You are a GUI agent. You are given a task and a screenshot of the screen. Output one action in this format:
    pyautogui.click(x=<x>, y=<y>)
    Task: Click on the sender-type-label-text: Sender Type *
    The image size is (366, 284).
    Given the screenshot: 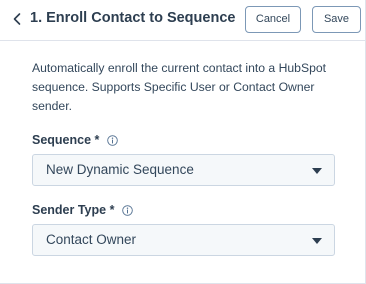 What is the action you would take?
    pyautogui.click(x=73, y=210)
    